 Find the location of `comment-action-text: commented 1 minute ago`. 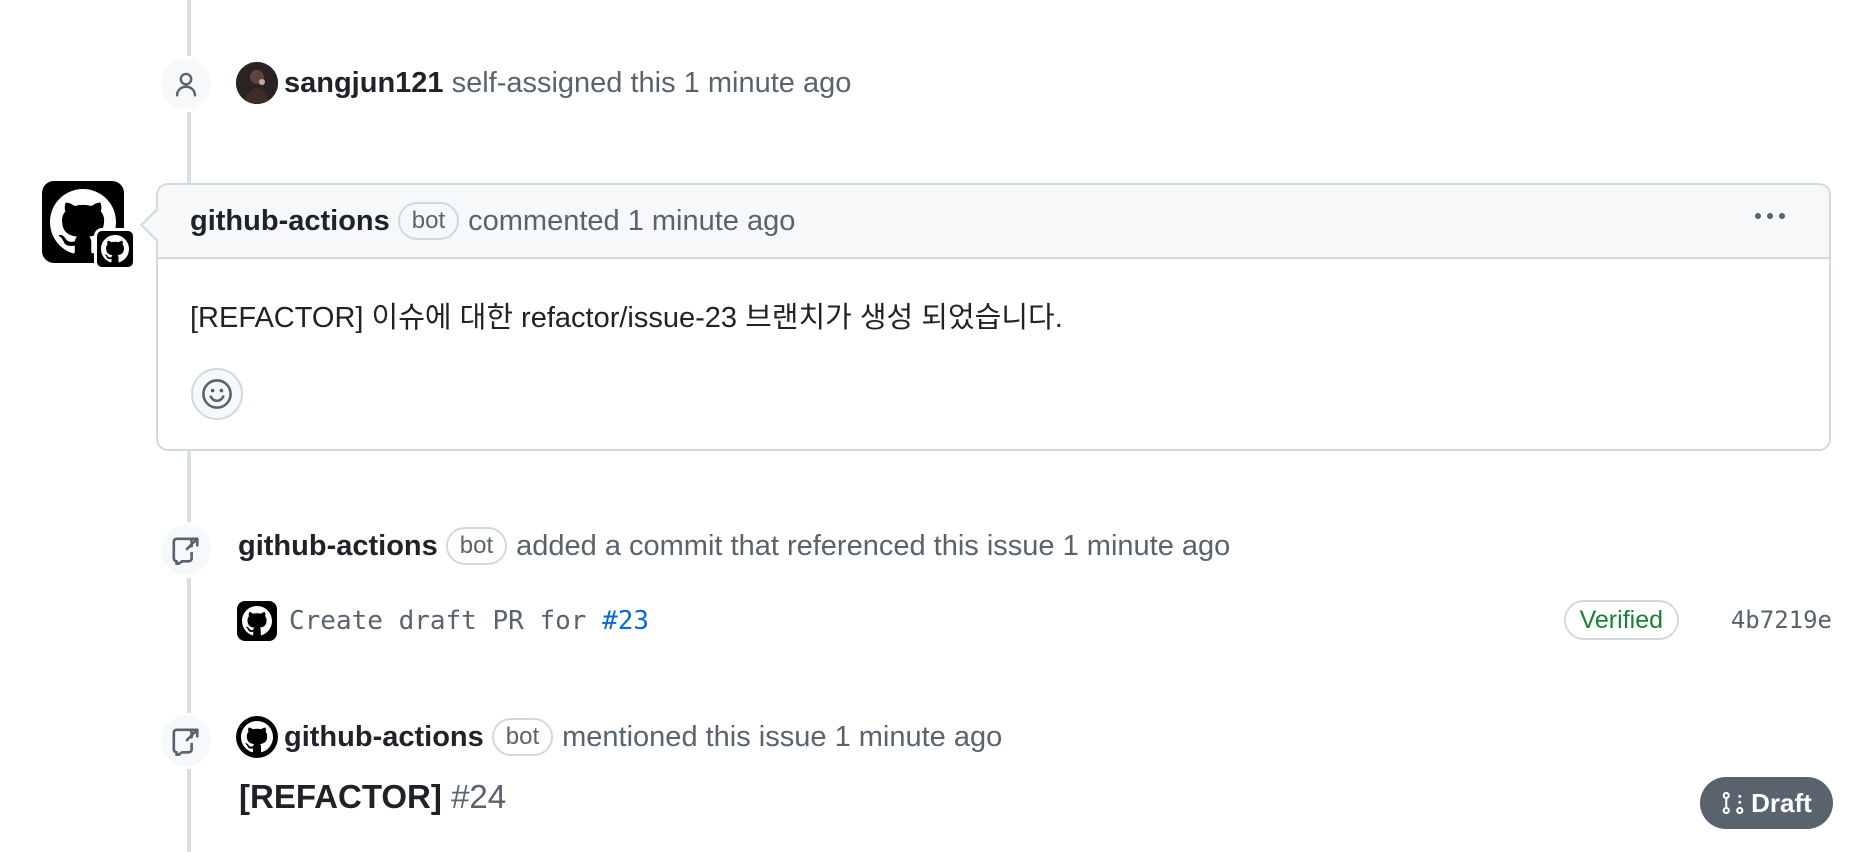

comment-action-text: commented 1 minute ago is located at coordinates (632, 220).